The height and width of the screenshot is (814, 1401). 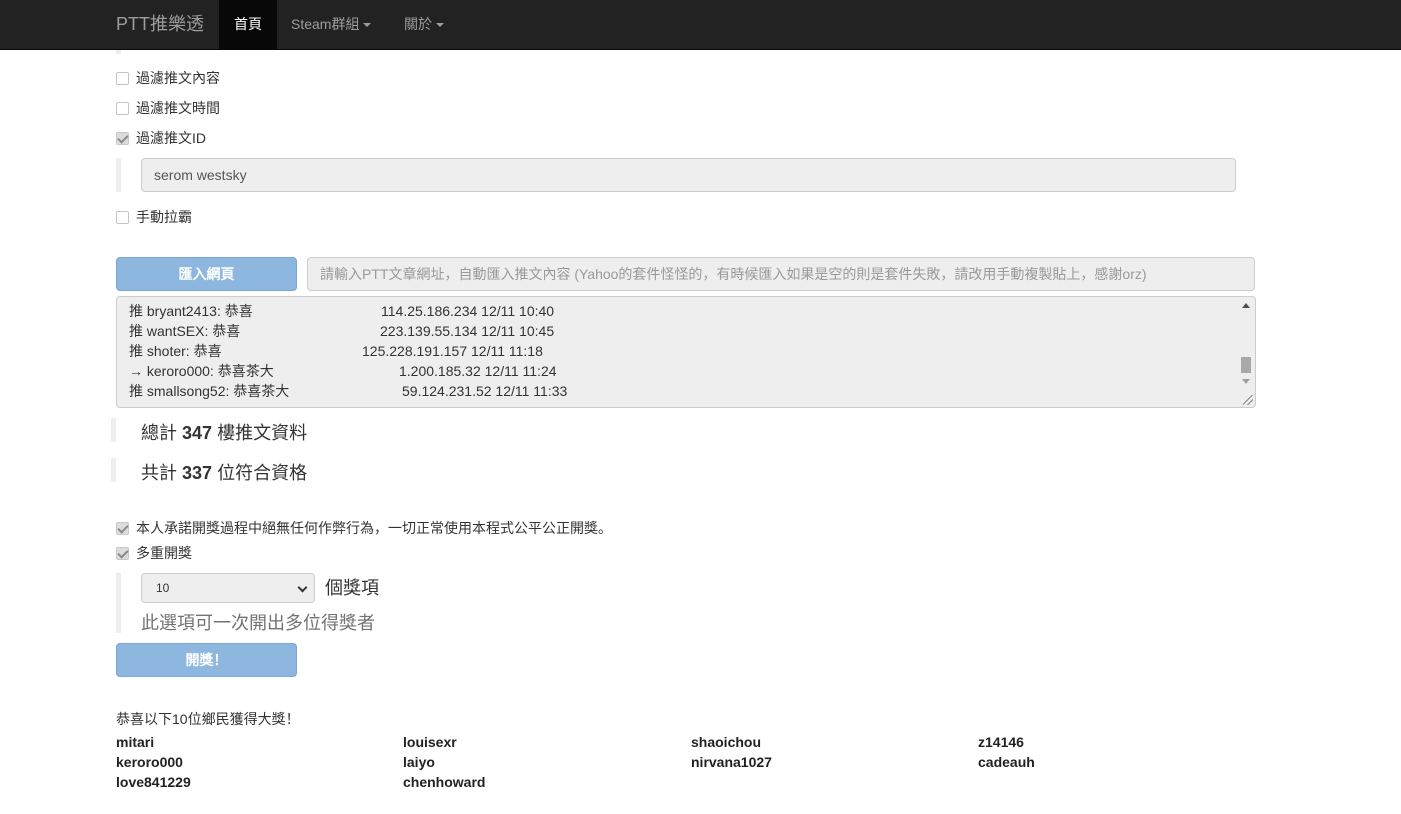 What do you see at coordinates (122, 528) in the screenshot?
I see `promise-checkbox` at bounding box center [122, 528].